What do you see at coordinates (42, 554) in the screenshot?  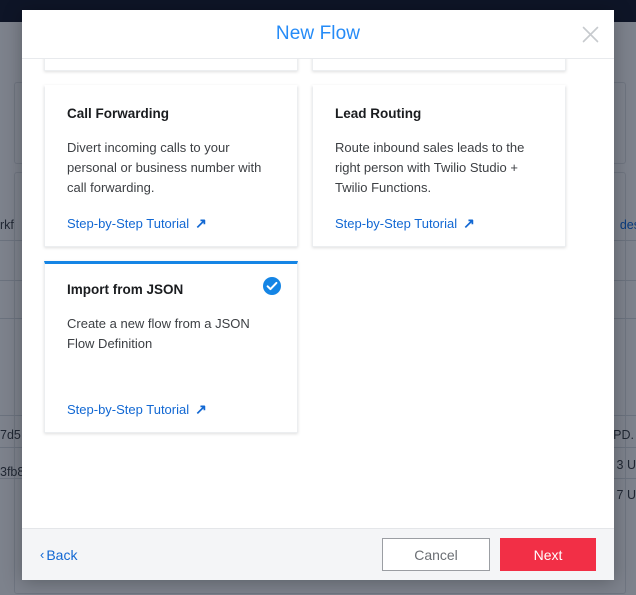 I see `chevron-left-icon: ‹` at bounding box center [42, 554].